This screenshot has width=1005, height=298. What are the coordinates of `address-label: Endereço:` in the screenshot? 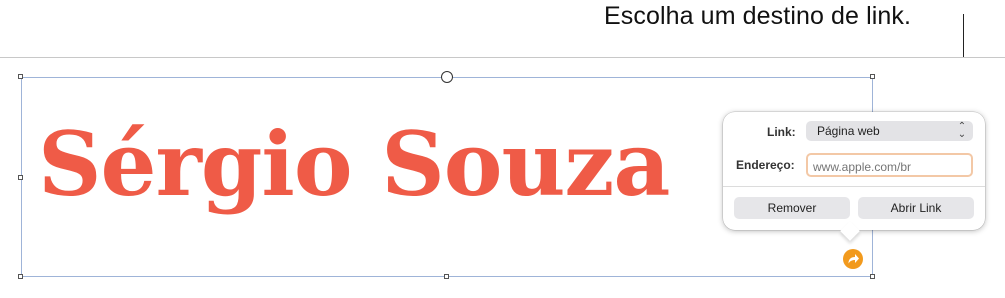 It's located at (765, 165).